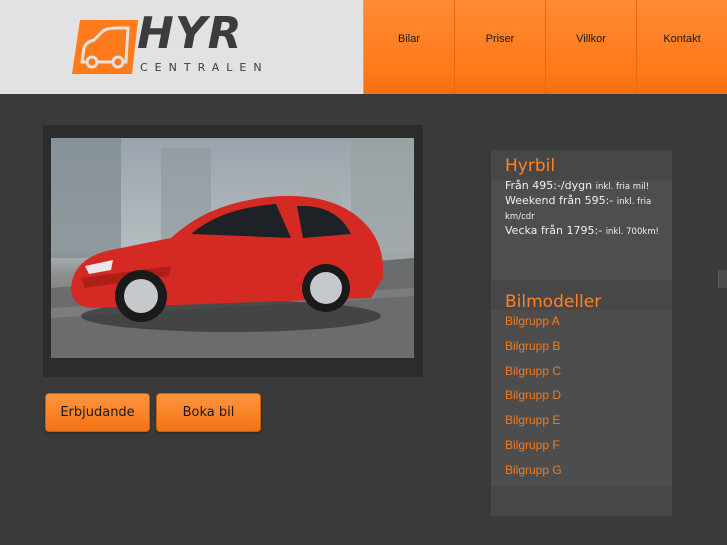  I want to click on nav-bilar: Bilar, so click(408, 47).